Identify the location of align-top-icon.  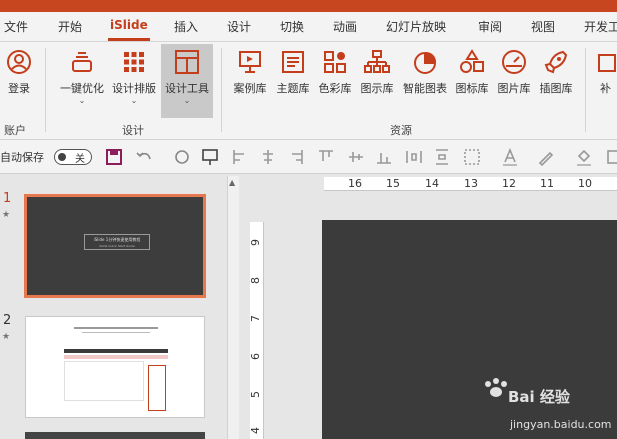
(326, 157).